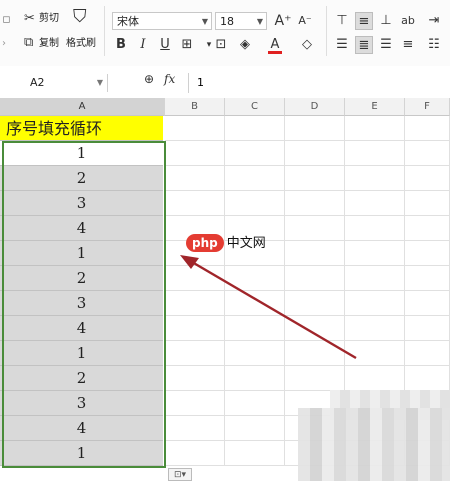  Describe the element at coordinates (189, 262) in the screenshot. I see `arrow-head` at that location.